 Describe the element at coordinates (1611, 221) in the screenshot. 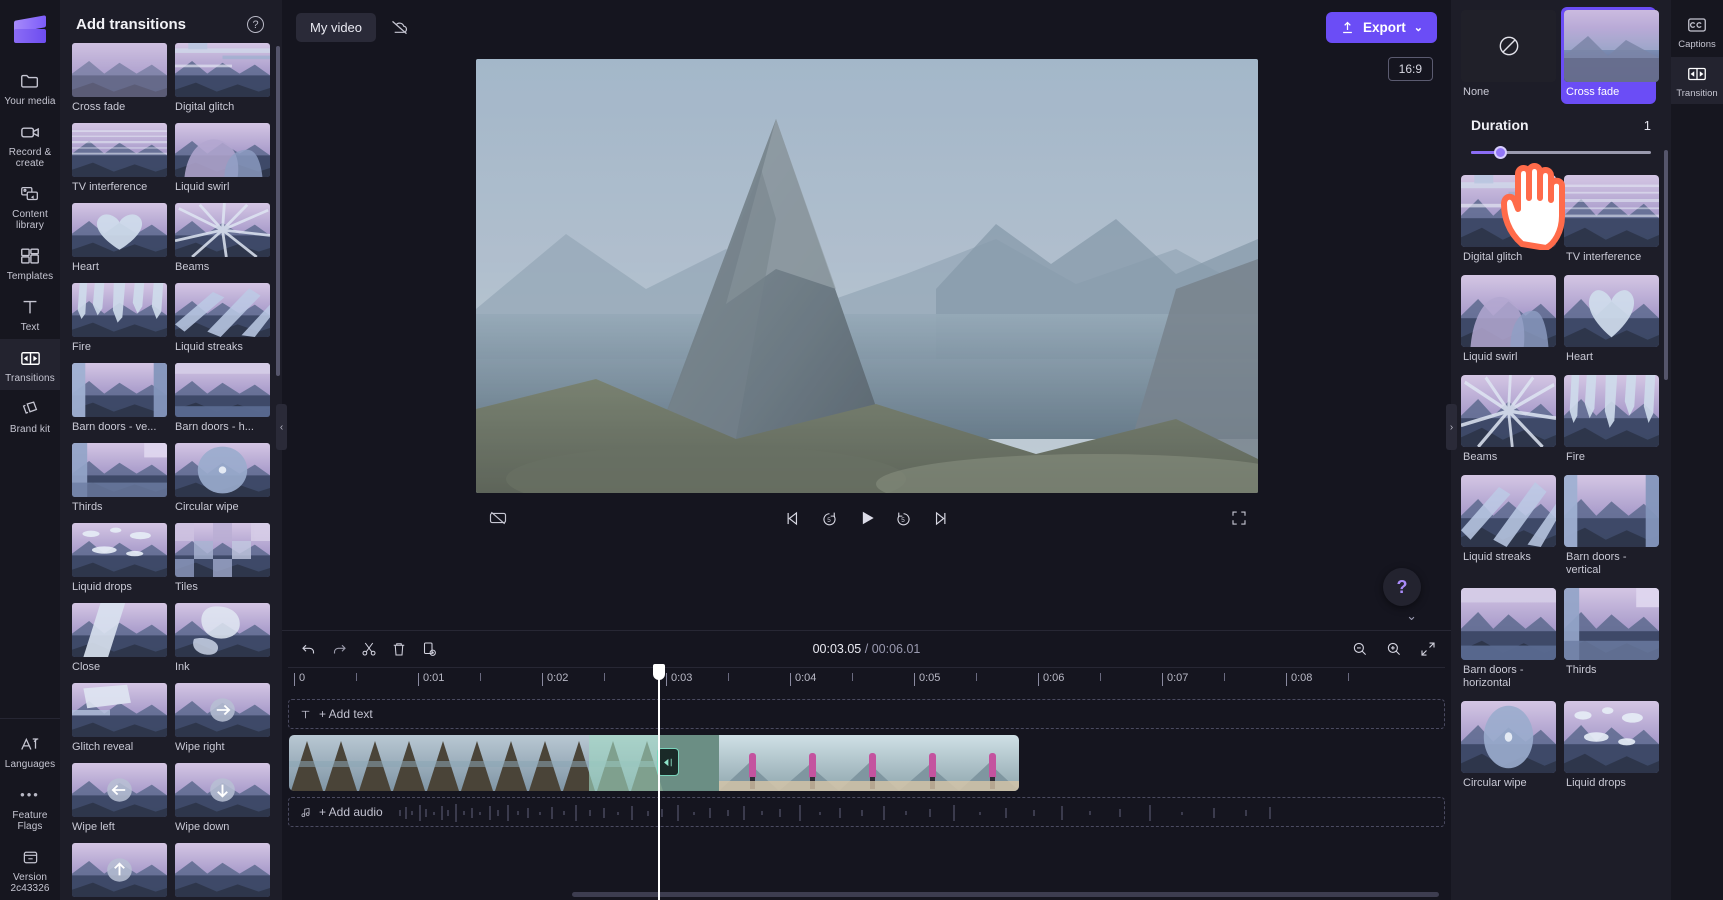

I see `transition-preset-card: TV interference` at that location.